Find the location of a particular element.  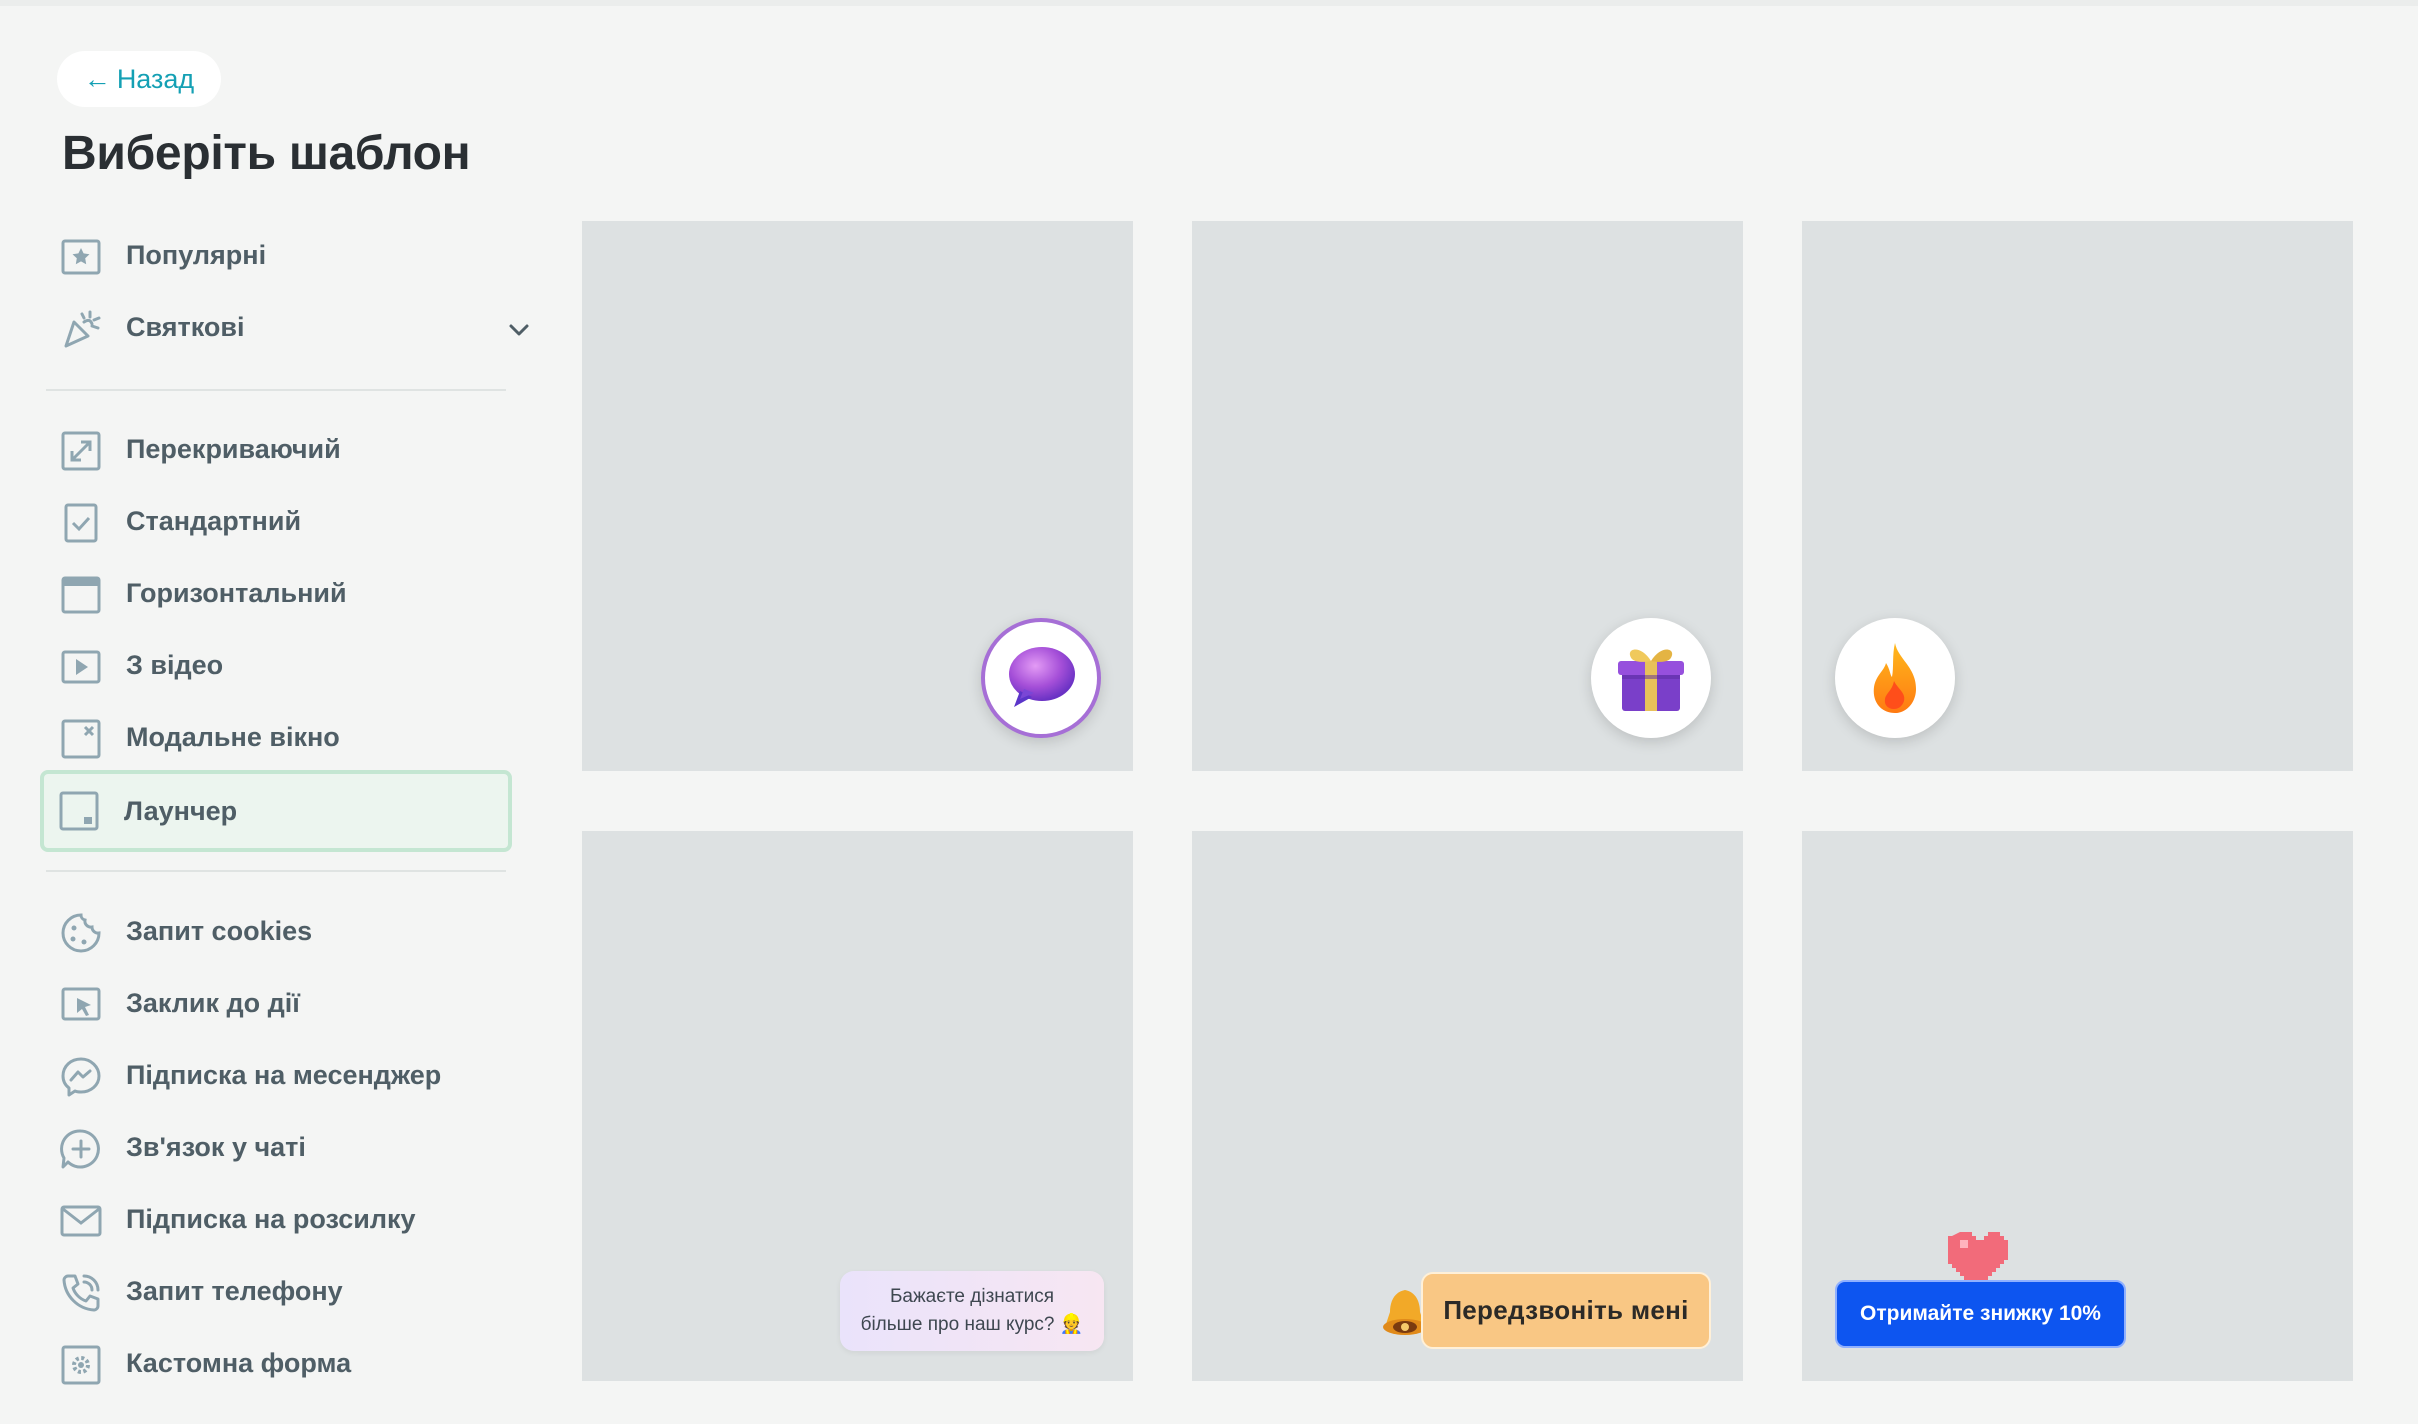

sidebar-item-label: Запит телефону is located at coordinates (234, 1291).